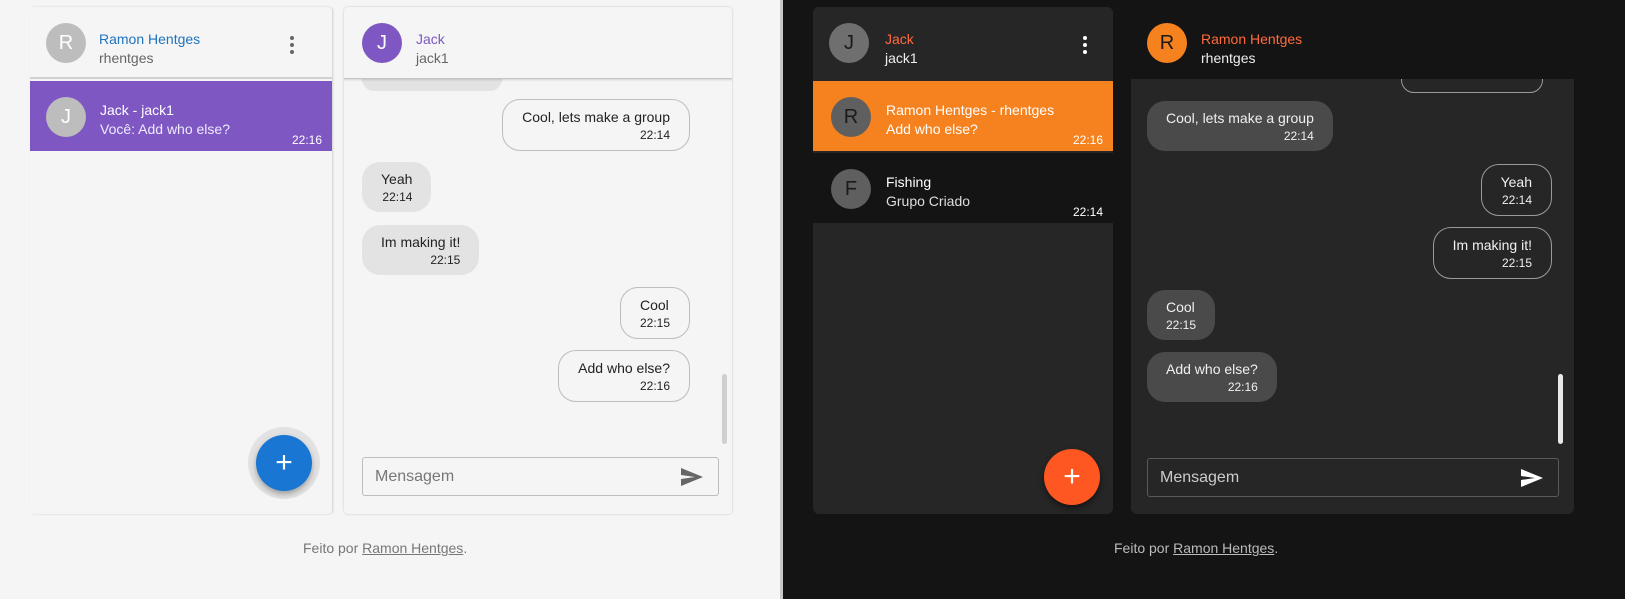  I want to click on chat-header: J Jack jack1, so click(538, 43).